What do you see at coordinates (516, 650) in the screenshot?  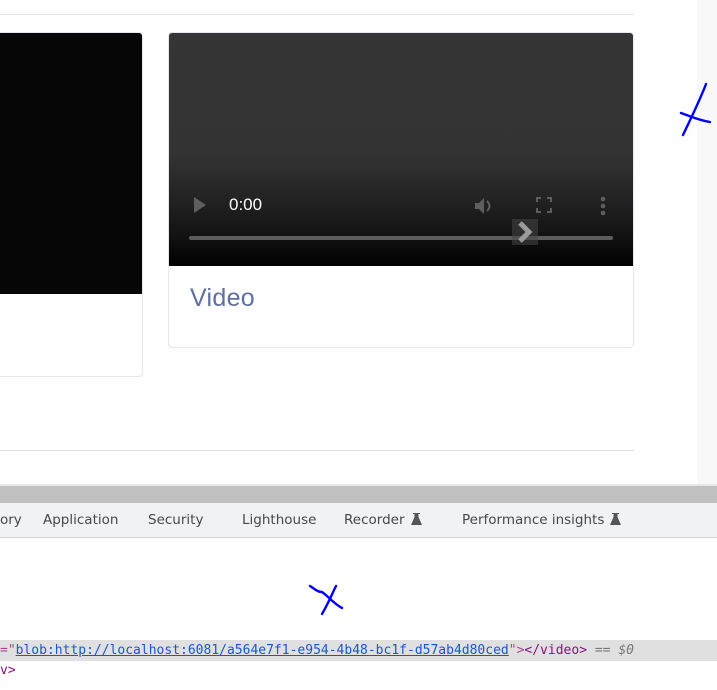 I see `attr-suffix: ">` at bounding box center [516, 650].